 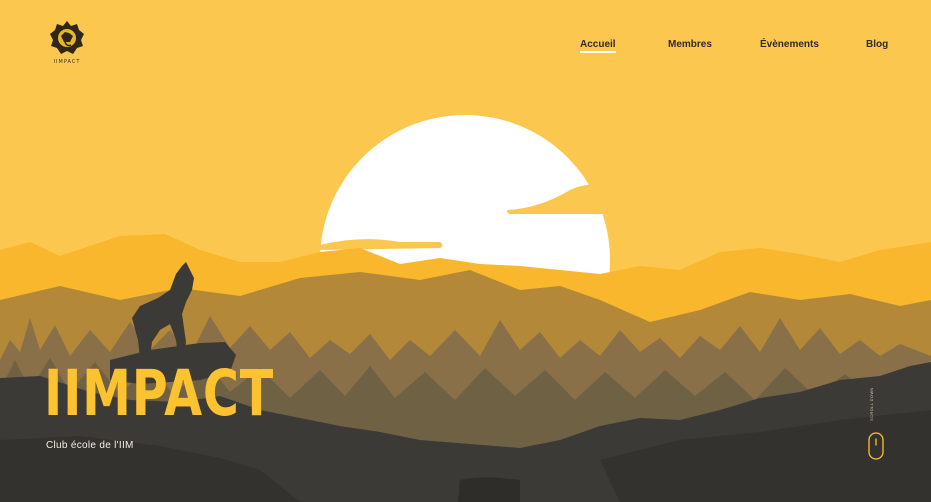 I want to click on hero-subtitle: Club école de l'IIM, so click(x=90, y=445).